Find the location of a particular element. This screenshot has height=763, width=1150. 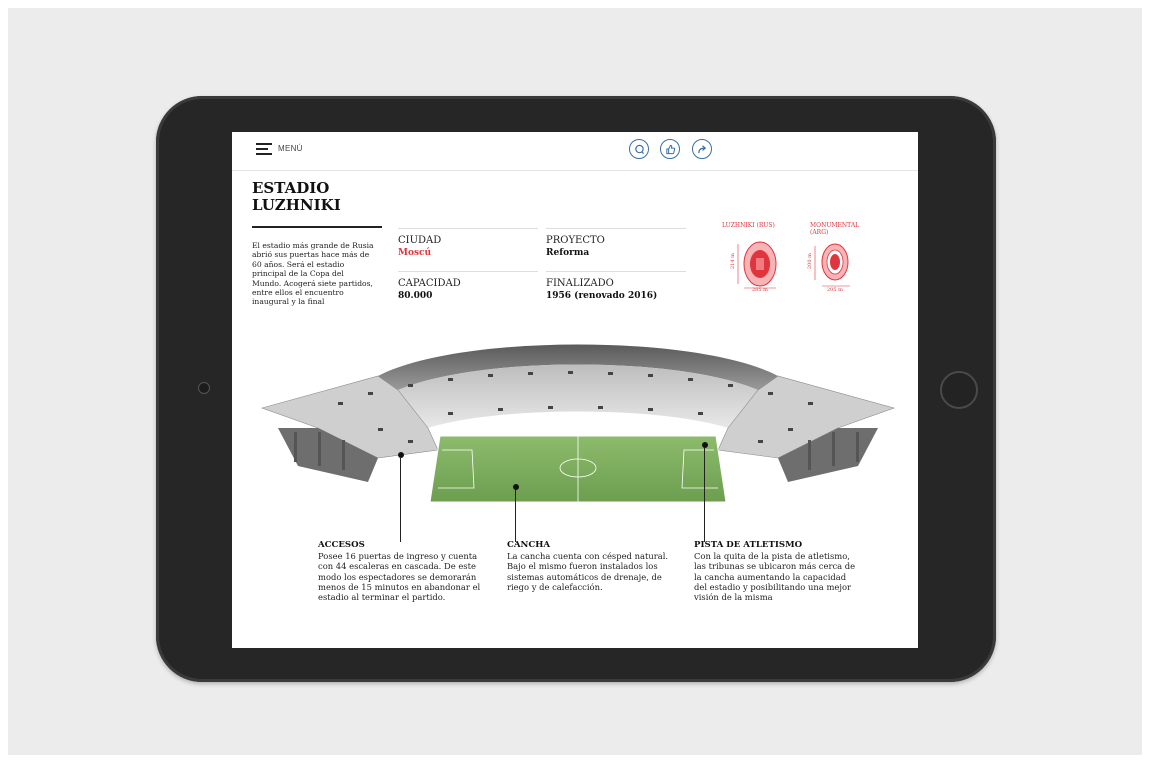

monumental-width: 205 m is located at coordinates (835, 290).